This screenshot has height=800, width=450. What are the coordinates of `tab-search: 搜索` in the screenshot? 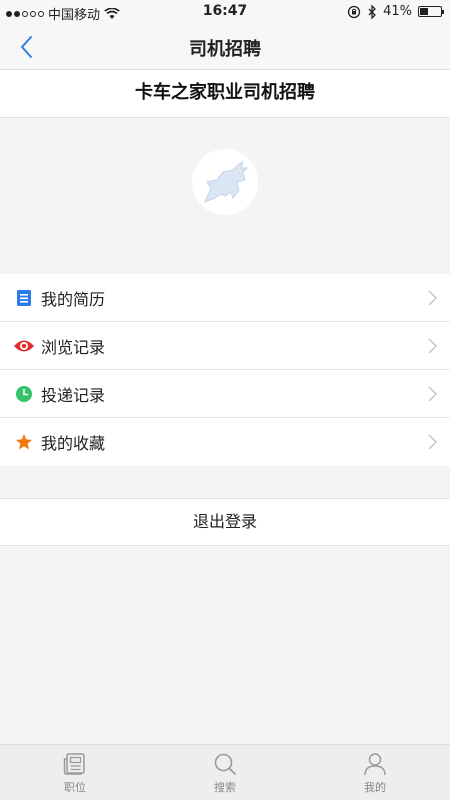 It's located at (225, 772).